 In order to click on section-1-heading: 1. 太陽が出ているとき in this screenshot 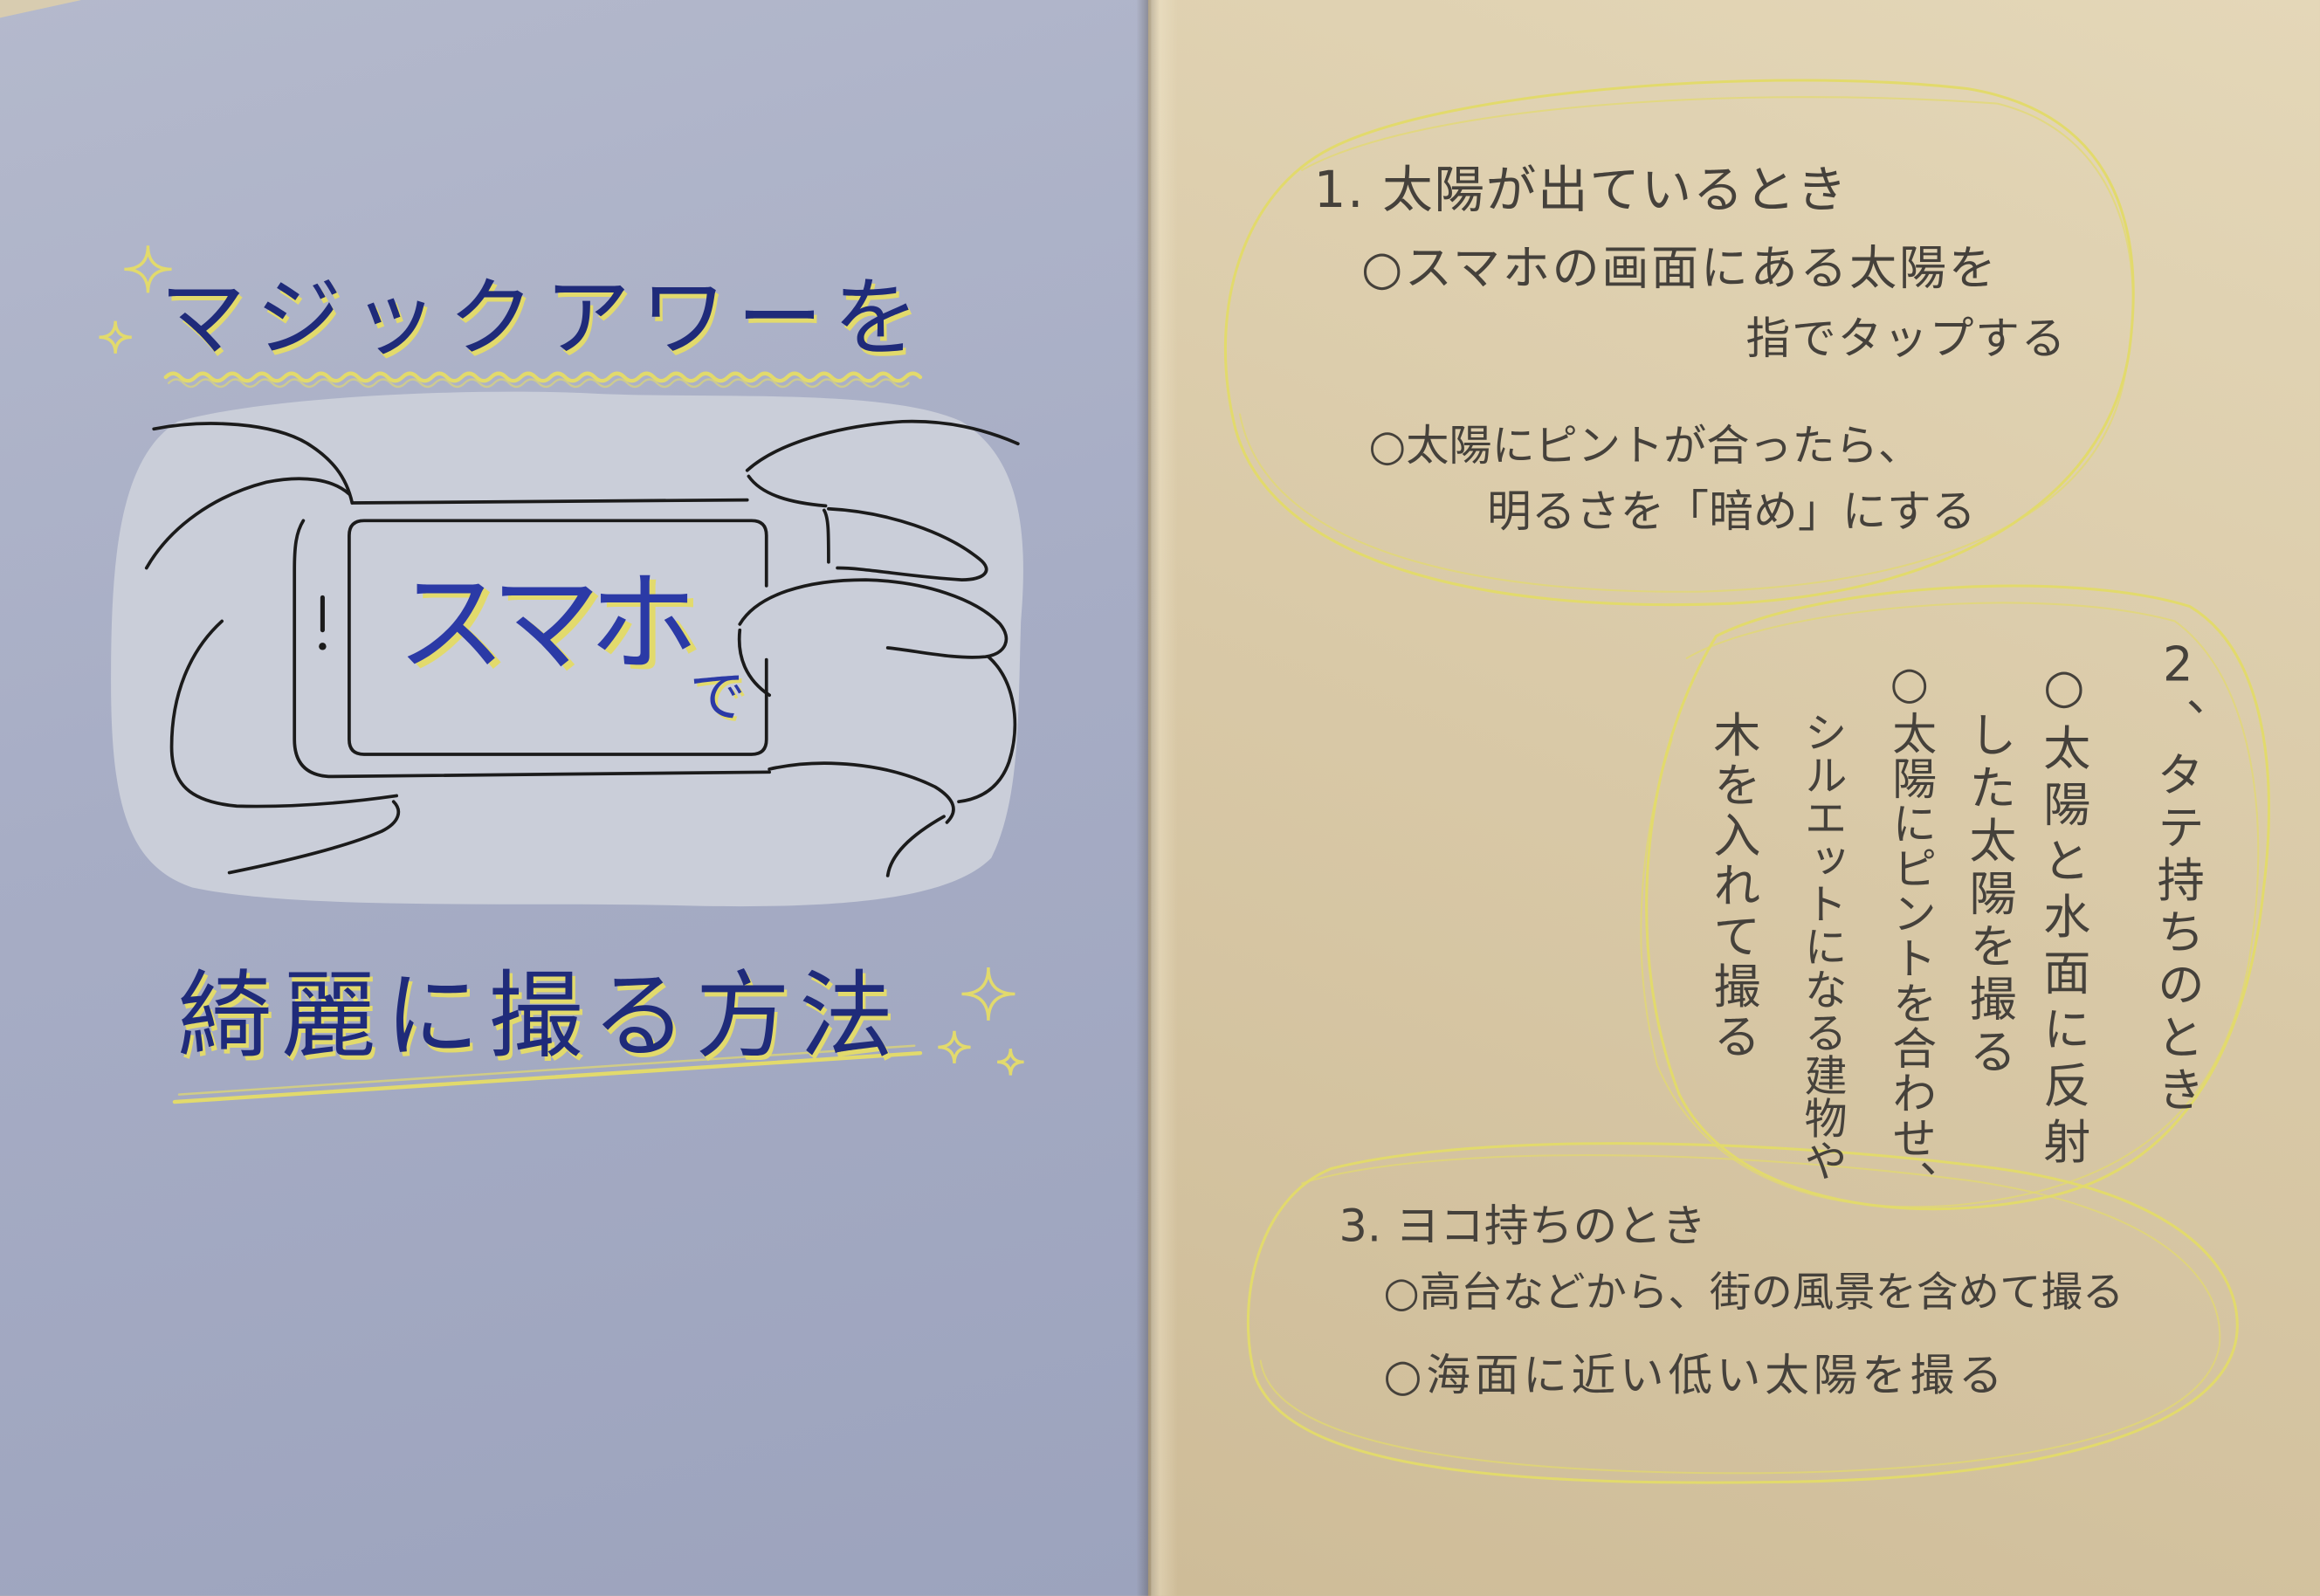, I will do `click(1580, 191)`.